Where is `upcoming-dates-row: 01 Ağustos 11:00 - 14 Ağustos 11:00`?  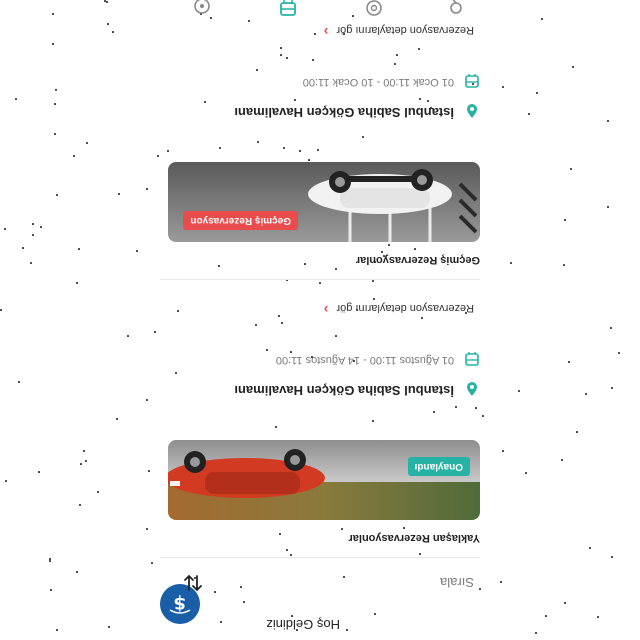 upcoming-dates-row: 01 Ağustos 11:00 - 14 Ağustos 11:00 is located at coordinates (320, 358).